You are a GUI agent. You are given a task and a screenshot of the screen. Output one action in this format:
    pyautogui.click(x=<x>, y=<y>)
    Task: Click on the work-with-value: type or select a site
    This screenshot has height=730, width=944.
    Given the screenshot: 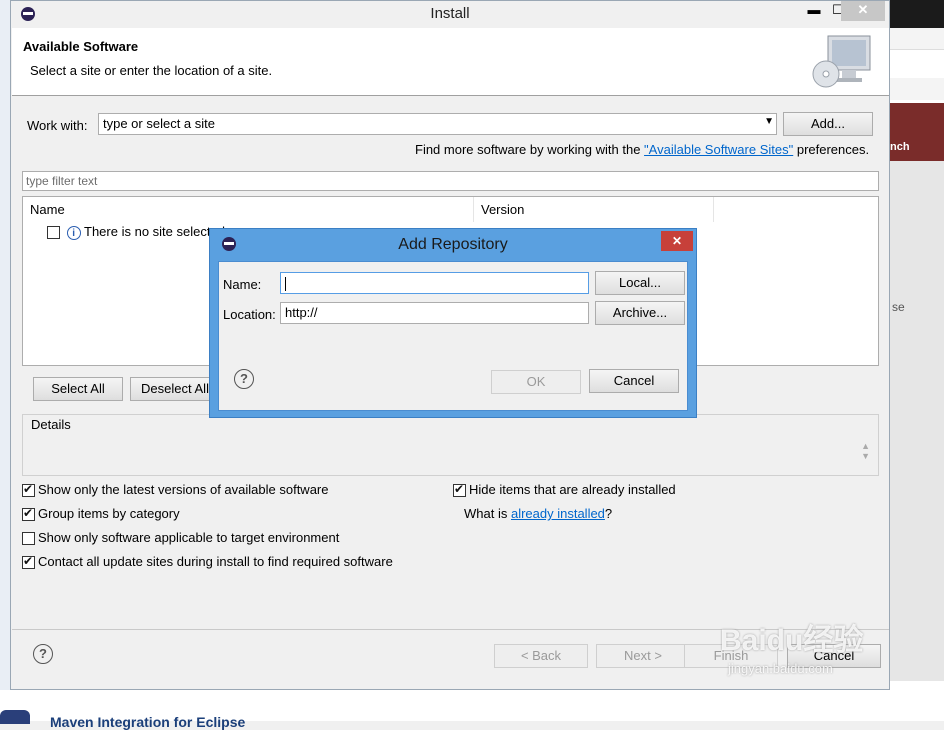 What is the action you would take?
    pyautogui.click(x=159, y=123)
    